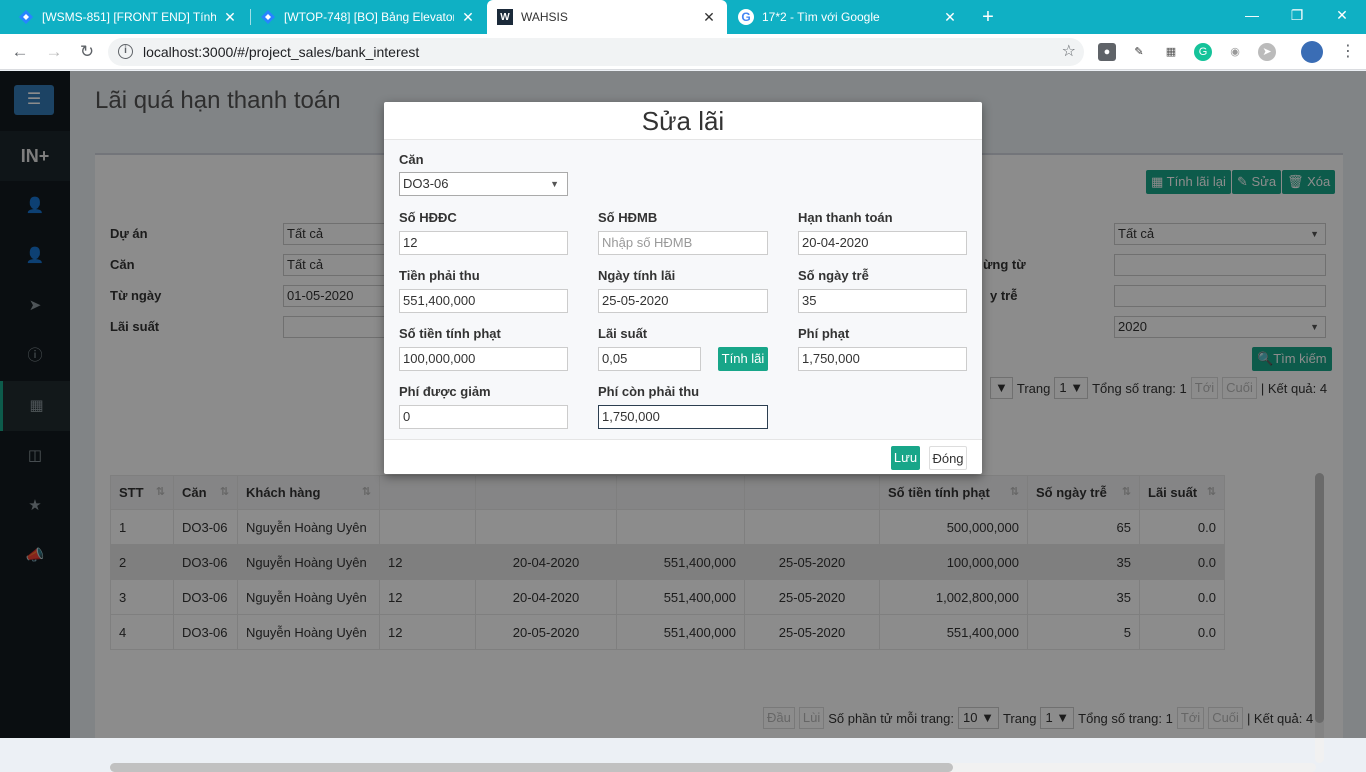 The height and width of the screenshot is (772, 1366). I want to click on back-icon: ←, so click(20, 52).